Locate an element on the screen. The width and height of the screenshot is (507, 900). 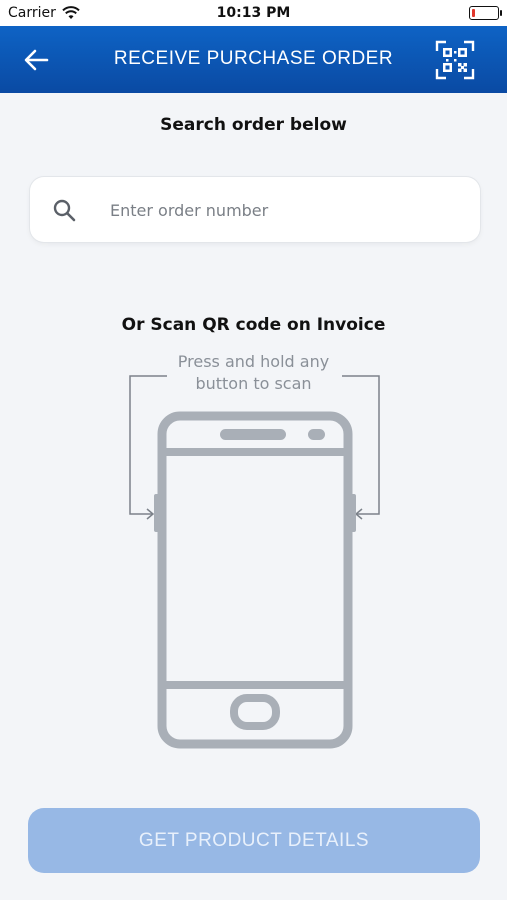
battery-low-icon is located at coordinates (485, 13).